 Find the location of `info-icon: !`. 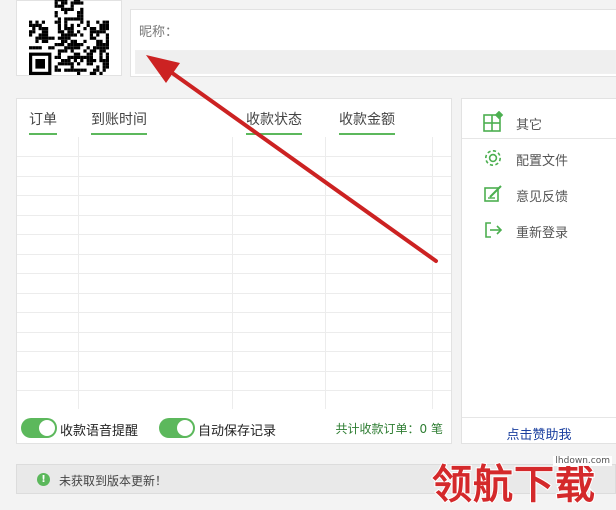

info-icon: ! is located at coordinates (43, 479).